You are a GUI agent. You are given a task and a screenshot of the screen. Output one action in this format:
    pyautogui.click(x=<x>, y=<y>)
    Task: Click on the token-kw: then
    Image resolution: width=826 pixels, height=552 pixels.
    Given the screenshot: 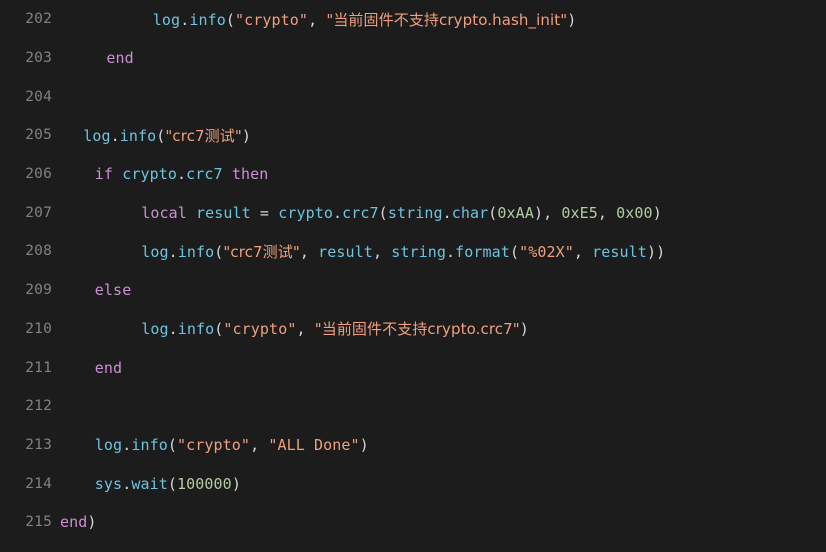 What is the action you would take?
    pyautogui.click(x=250, y=174)
    